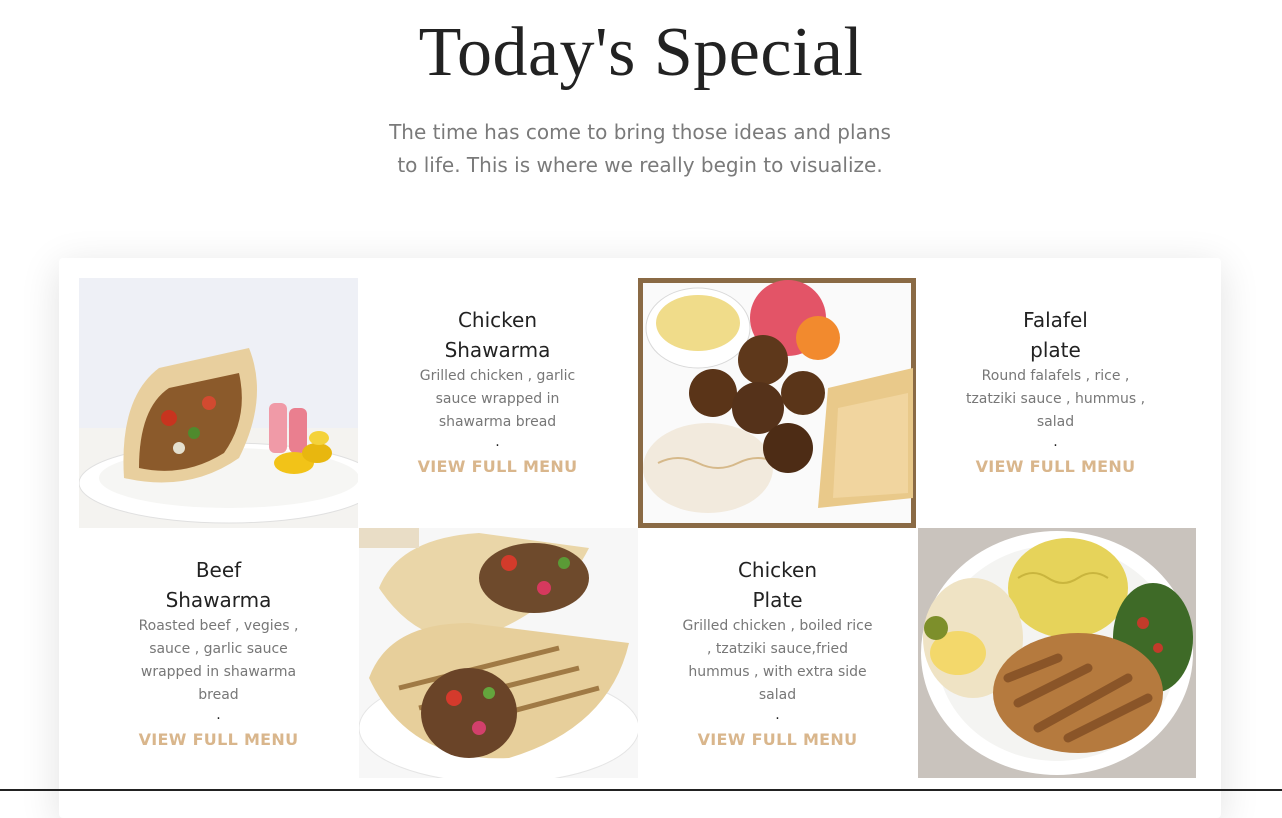  I want to click on falafel-plate-image, so click(777, 403).